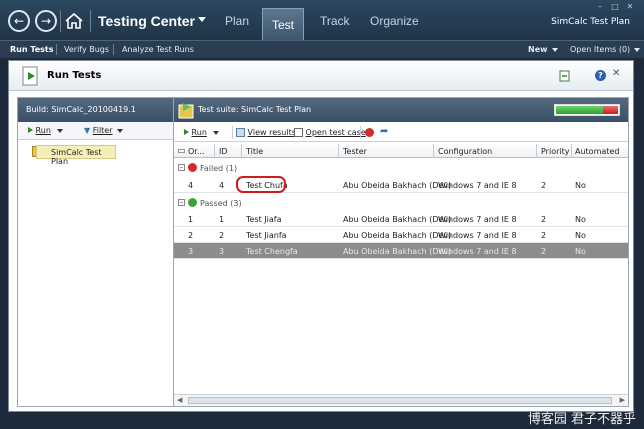 The width and height of the screenshot is (644, 429). I want to click on app-menu-chevron-icon, so click(202, 19).